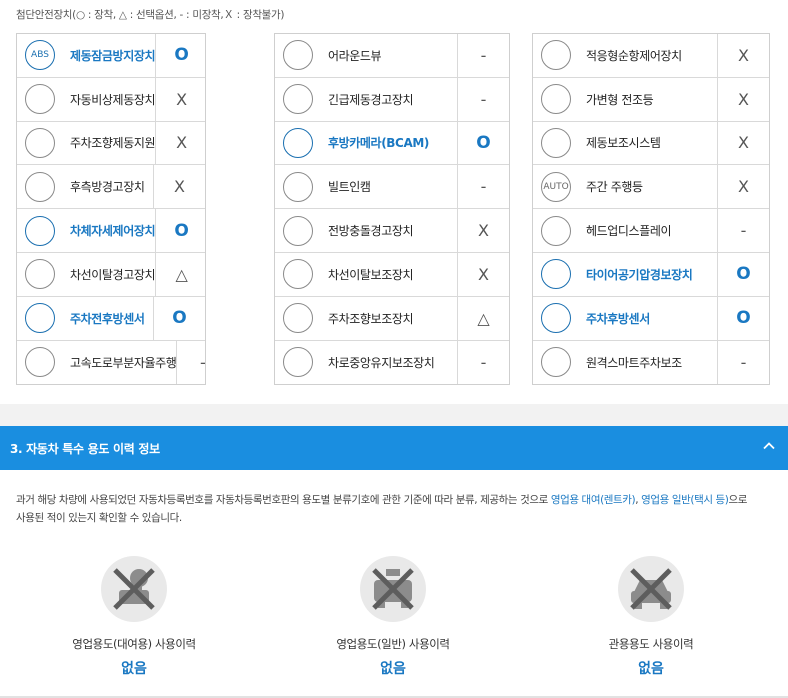 This screenshot has height=698, width=788. What do you see at coordinates (769, 446) in the screenshot?
I see `chevron-up-icon` at bounding box center [769, 446].